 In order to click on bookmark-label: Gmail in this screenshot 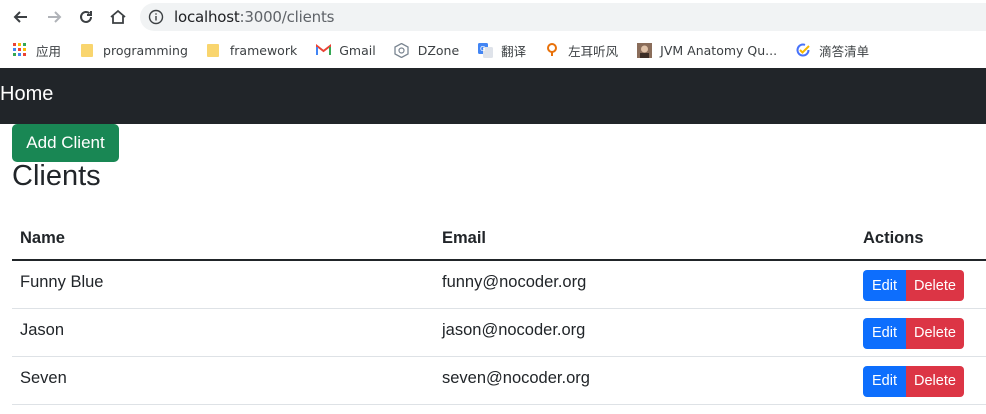, I will do `click(357, 50)`.